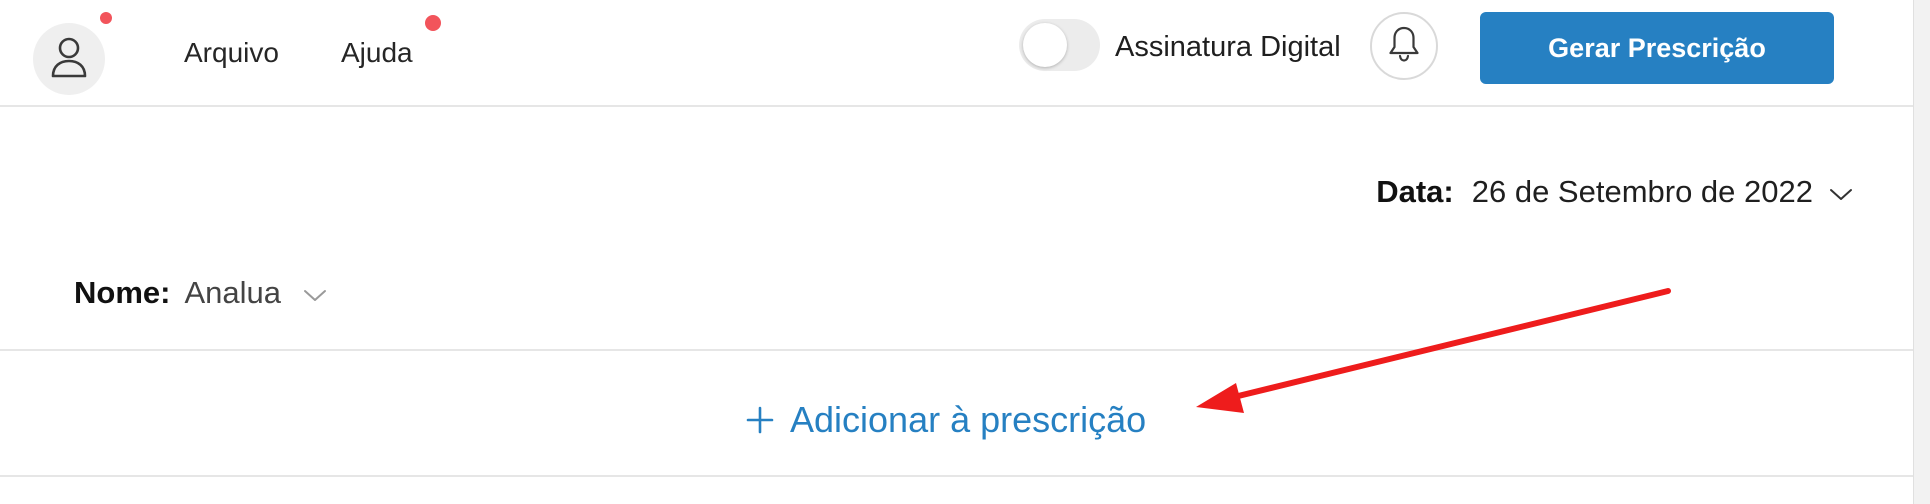 This screenshot has width=1930, height=504. Describe the element at coordinates (1228, 47) in the screenshot. I see `digital-signature-label: Assinatura Digital` at that location.